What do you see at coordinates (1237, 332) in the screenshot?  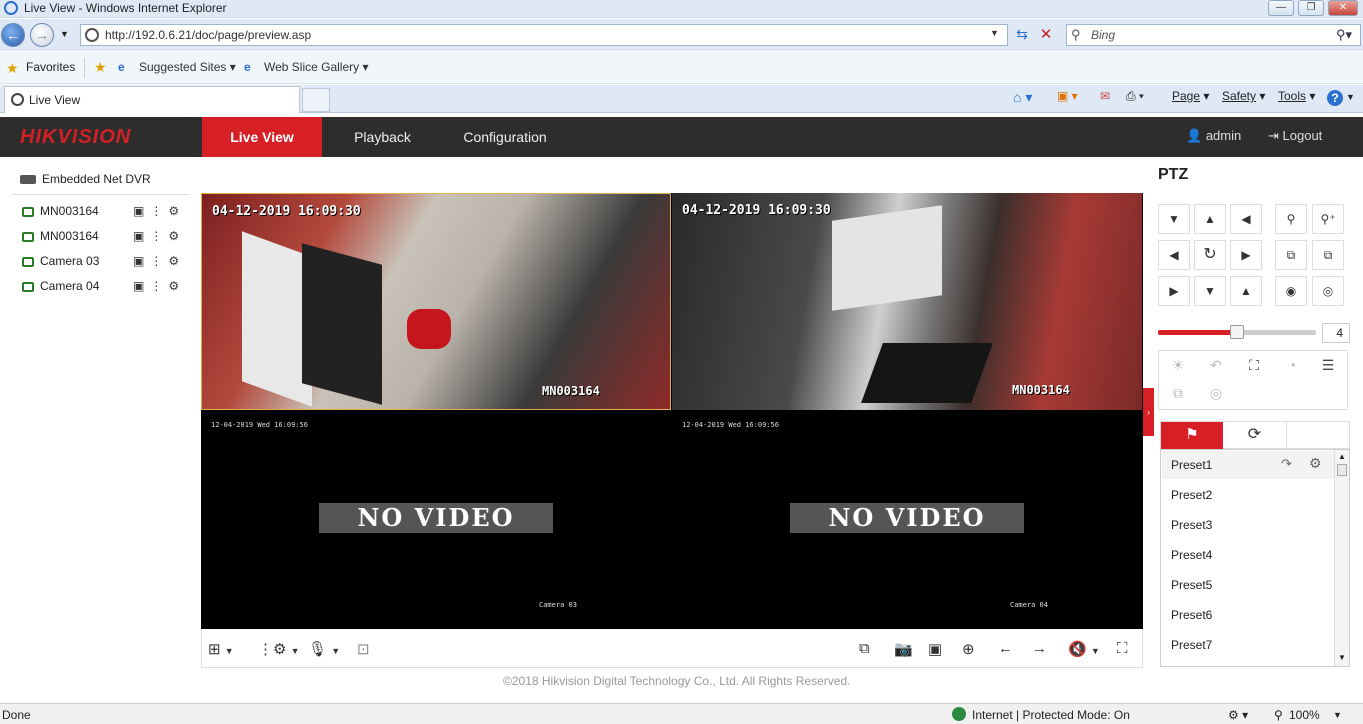 I see `ptz-speed-slider` at bounding box center [1237, 332].